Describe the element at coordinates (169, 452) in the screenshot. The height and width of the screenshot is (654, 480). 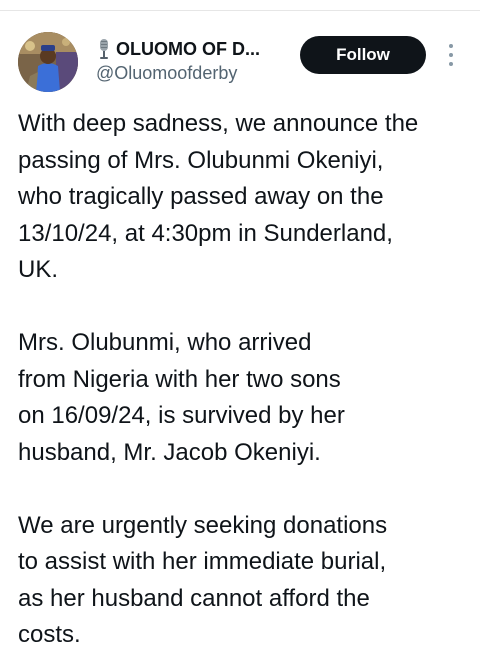
I see `post-text-line: husband, Mr. Jacob Okeniyi.` at that location.